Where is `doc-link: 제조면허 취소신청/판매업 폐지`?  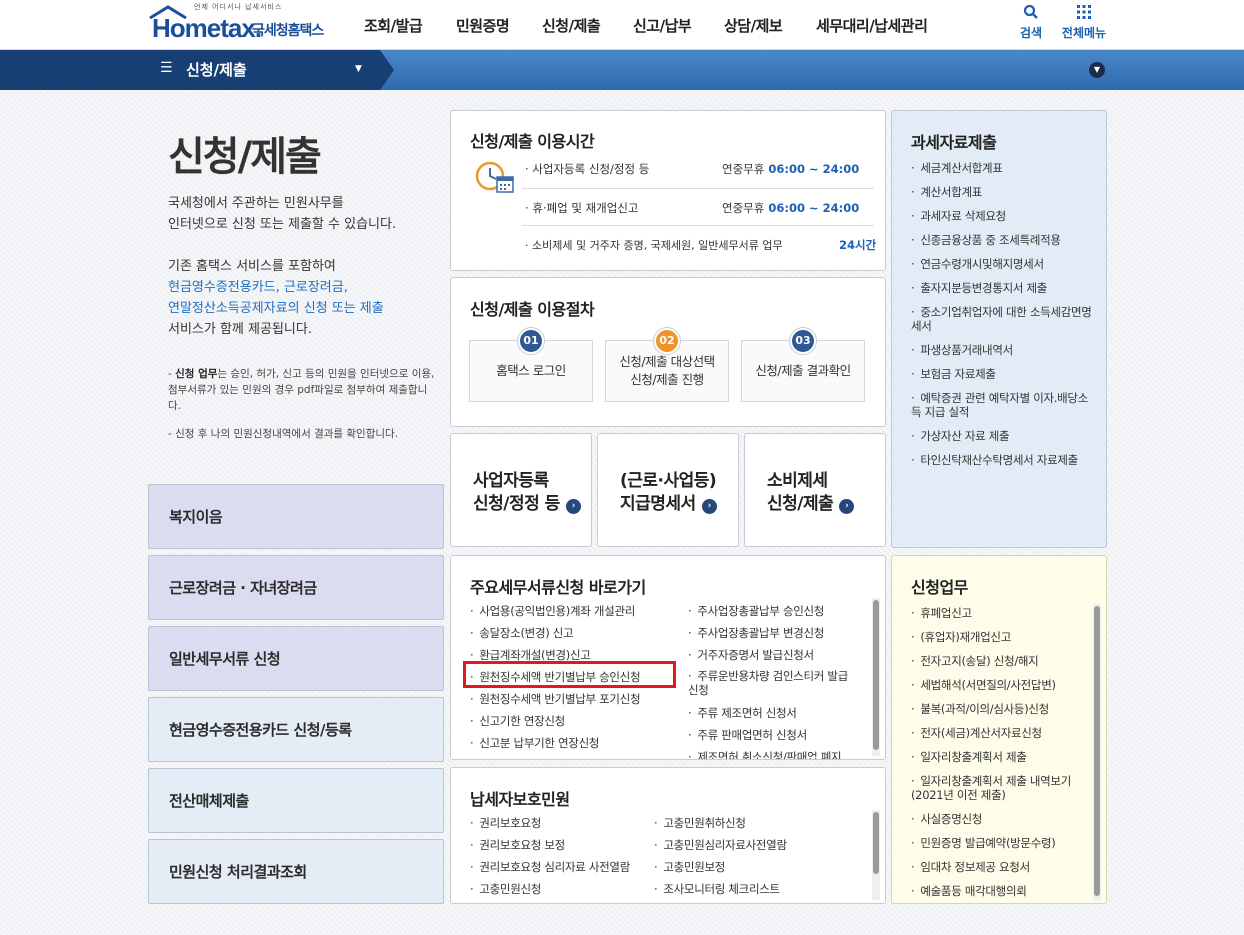 doc-link: 제조면허 취소신청/판매업 폐지 is located at coordinates (764, 754).